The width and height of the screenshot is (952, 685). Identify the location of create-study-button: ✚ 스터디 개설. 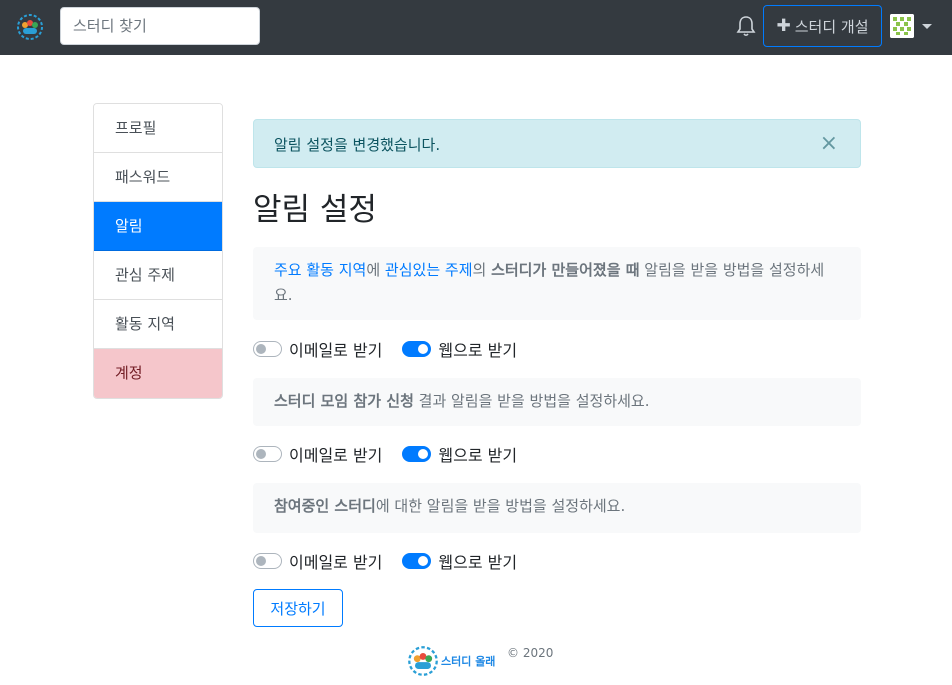
(822, 26).